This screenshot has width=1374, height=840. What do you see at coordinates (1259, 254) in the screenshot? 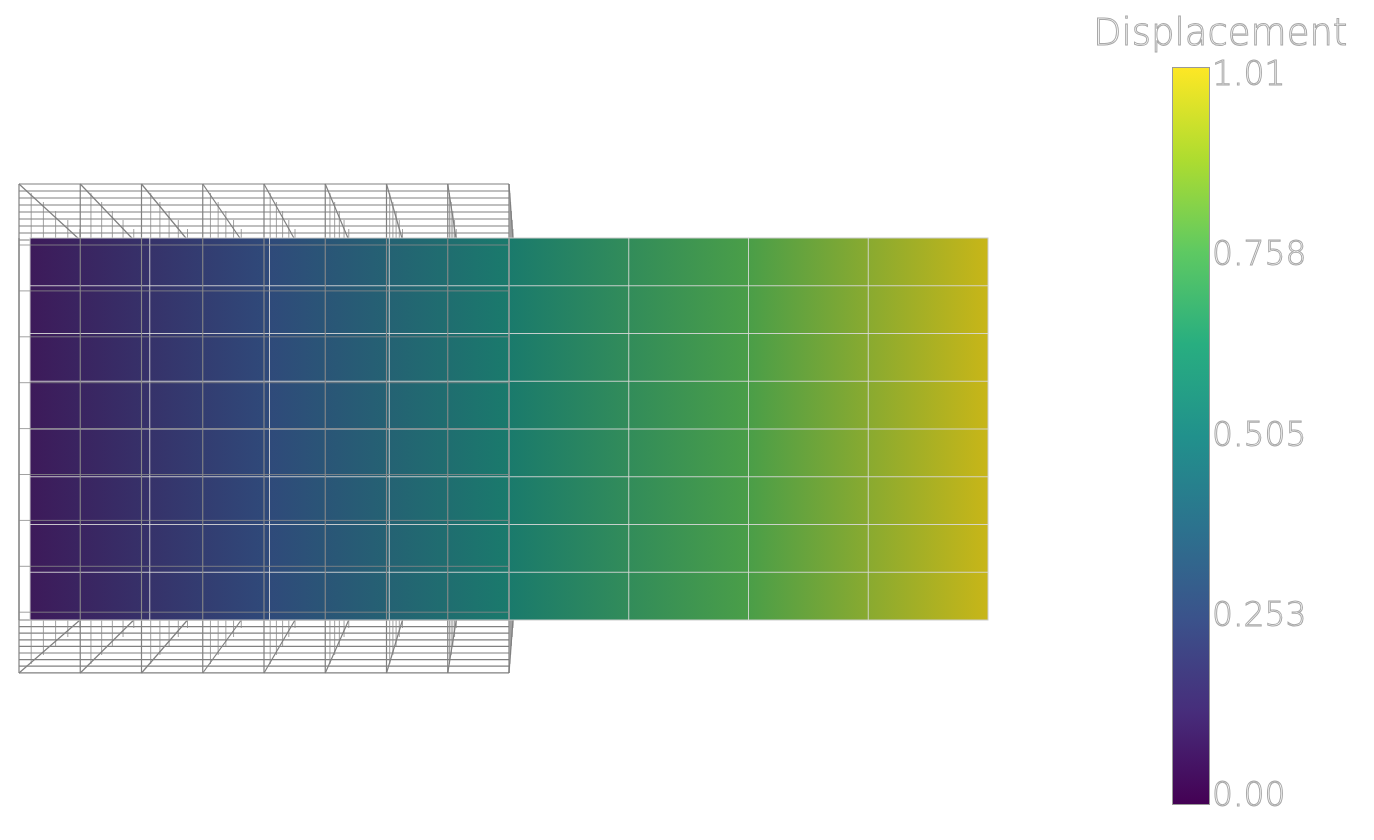
I see `colorbar-label: 0.758` at bounding box center [1259, 254].